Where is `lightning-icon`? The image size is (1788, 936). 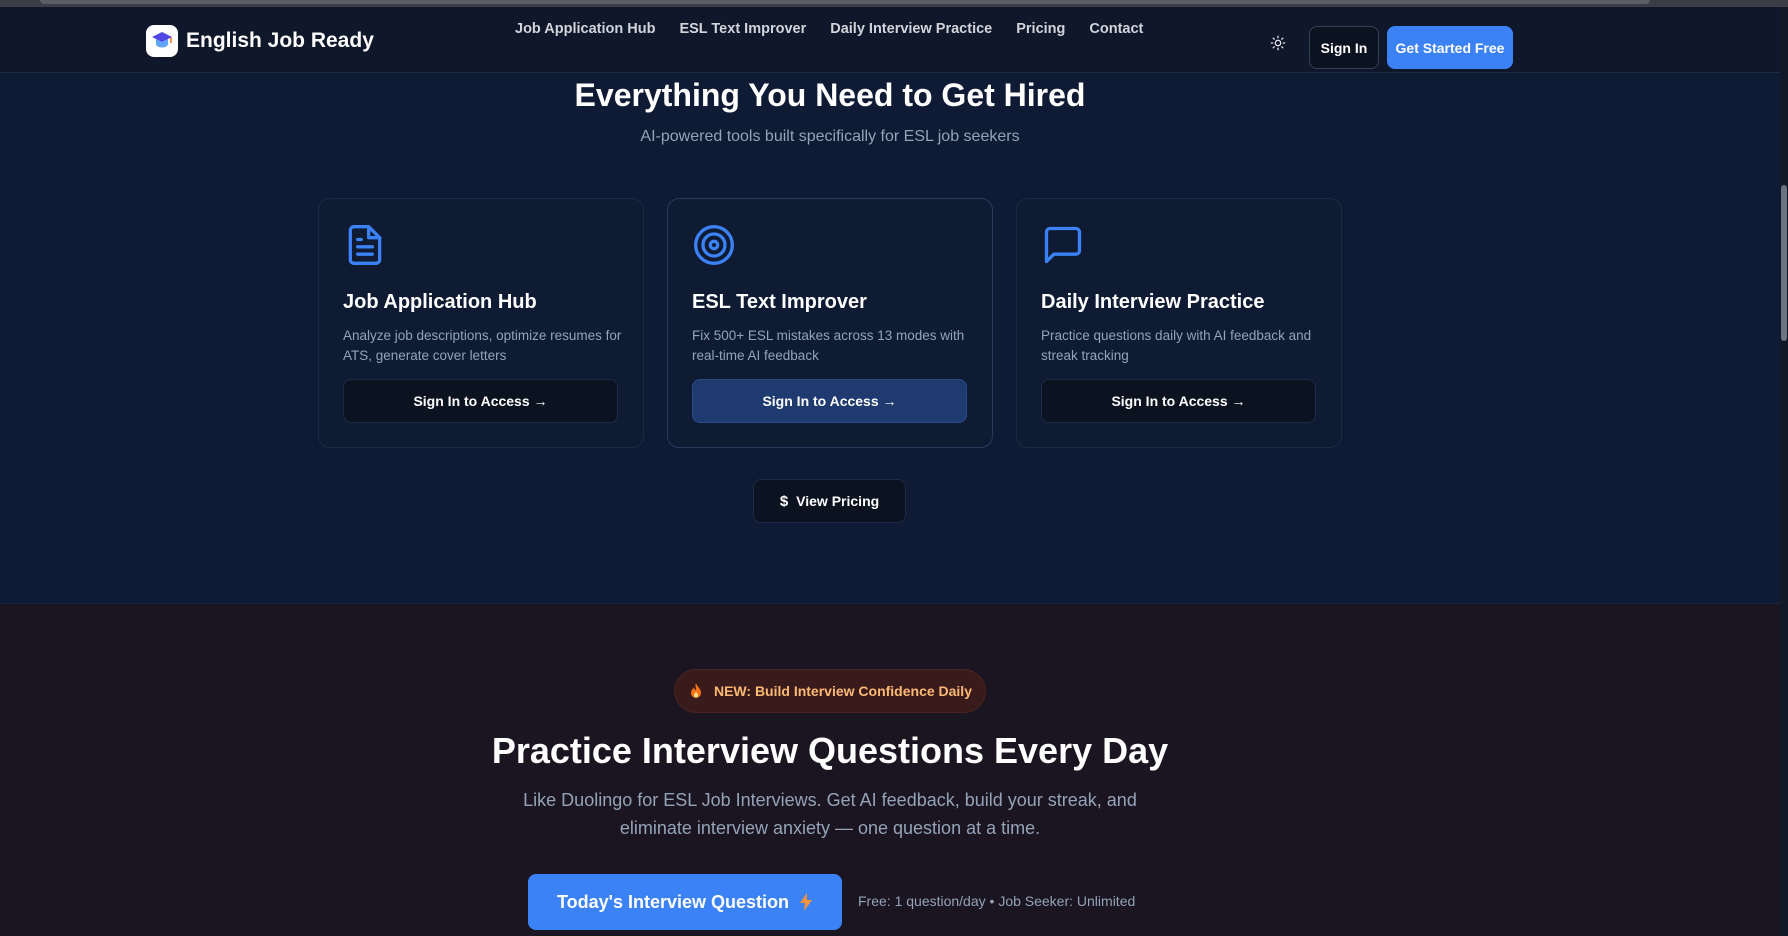 lightning-icon is located at coordinates (806, 902).